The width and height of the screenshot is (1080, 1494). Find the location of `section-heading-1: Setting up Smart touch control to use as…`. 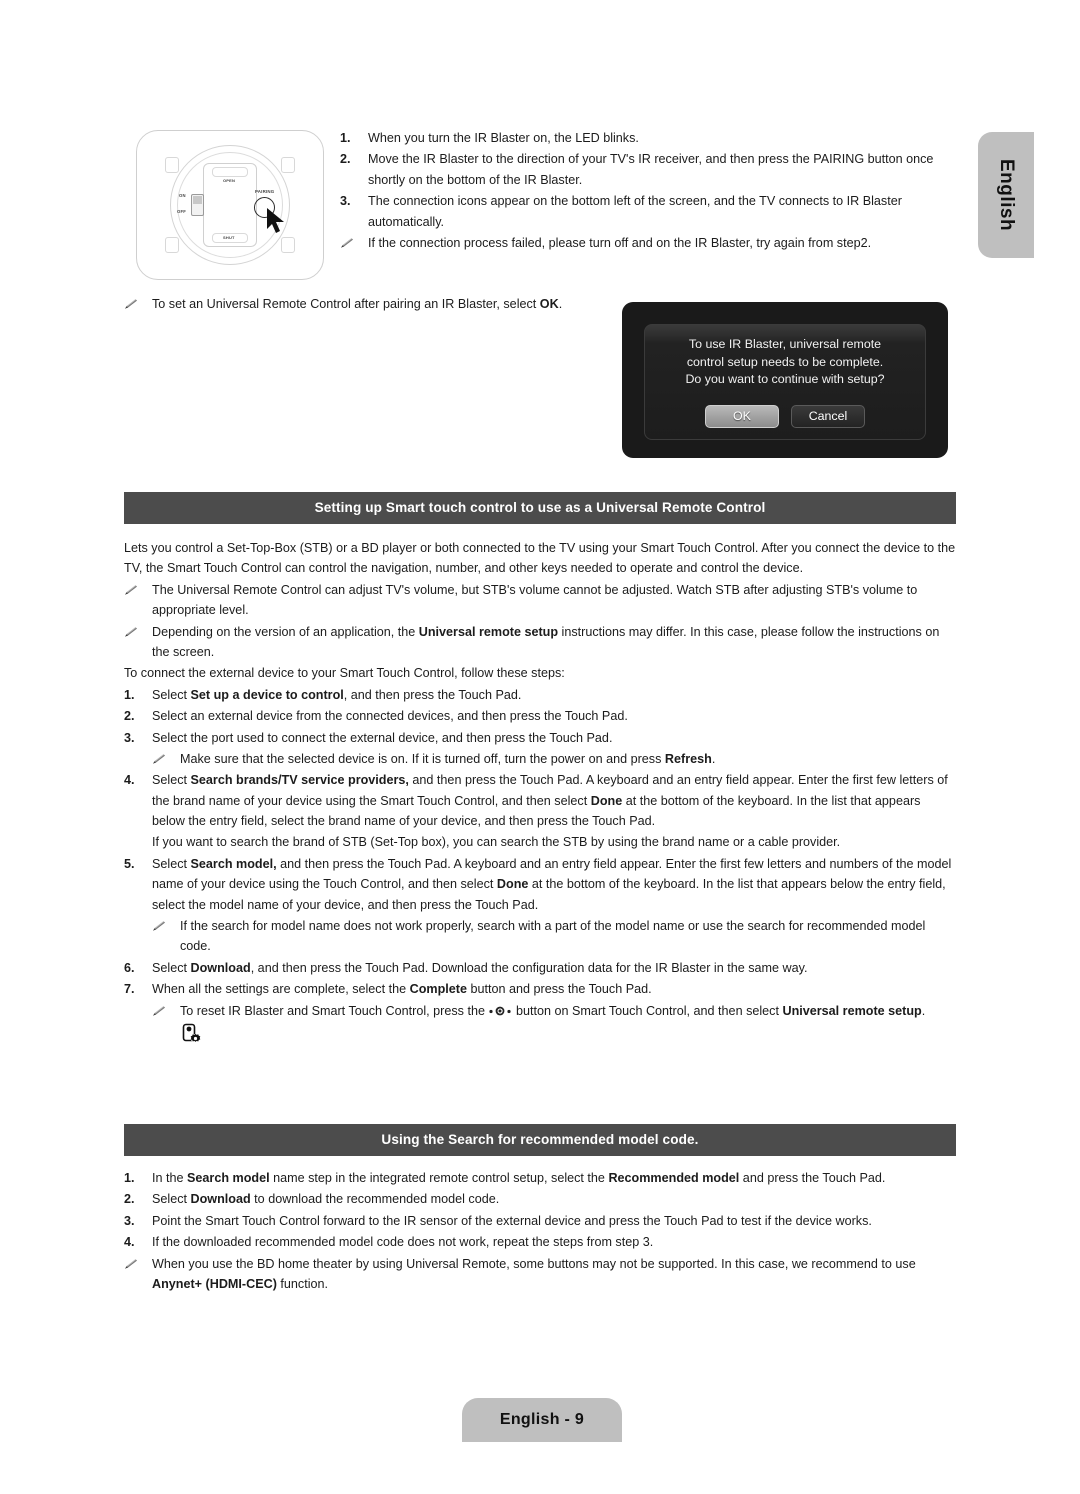

section-heading-1: Setting up Smart touch control to use as… is located at coordinates (540, 508).